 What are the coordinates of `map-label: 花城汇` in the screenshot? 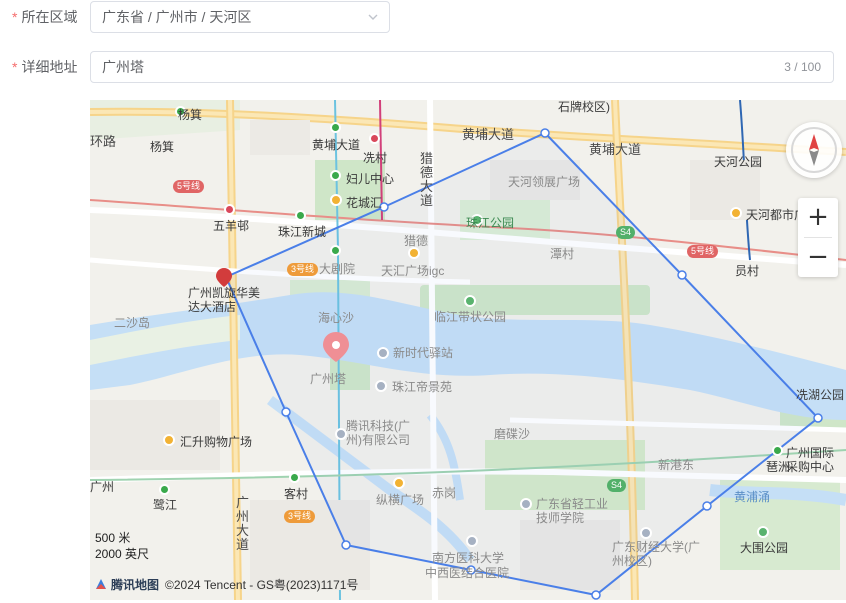 It's located at (364, 203).